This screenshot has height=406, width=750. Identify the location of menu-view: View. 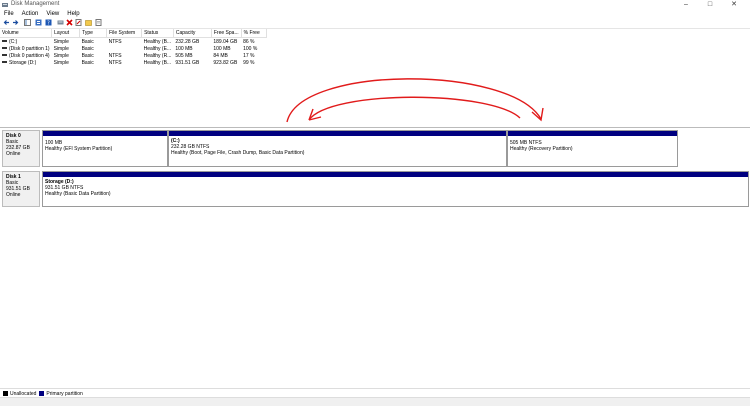
(52, 14).